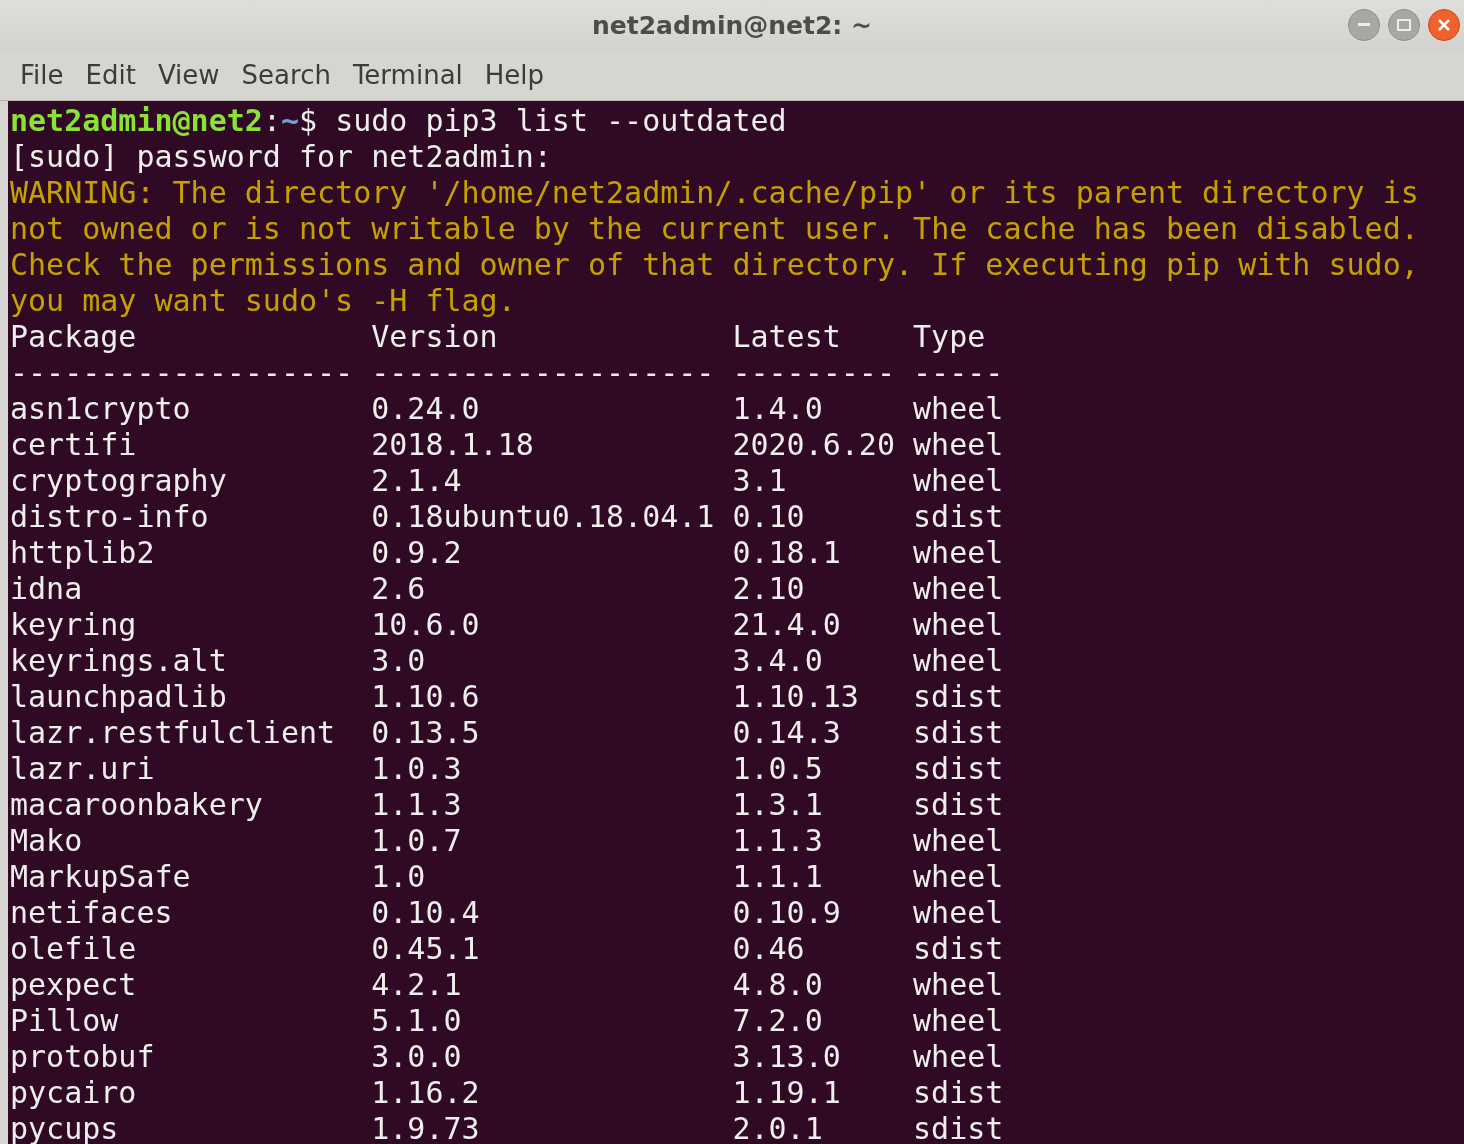 Image resolution: width=1464 pixels, height=1144 pixels. I want to click on table-cell-text: protobuf, so click(83, 1057).